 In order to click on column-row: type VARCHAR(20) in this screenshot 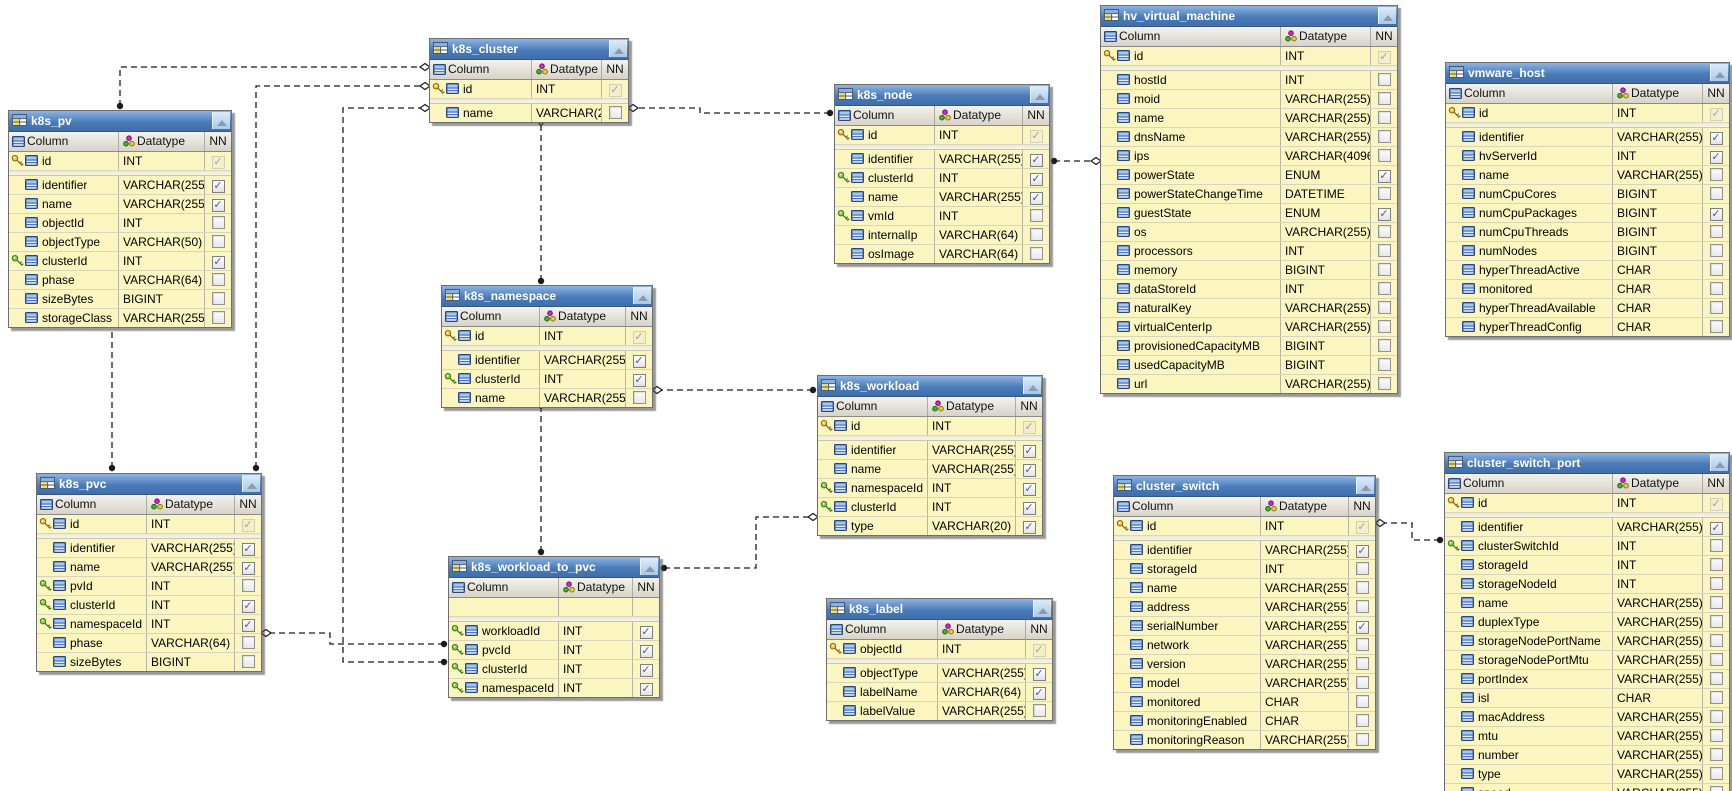, I will do `click(930, 526)`.